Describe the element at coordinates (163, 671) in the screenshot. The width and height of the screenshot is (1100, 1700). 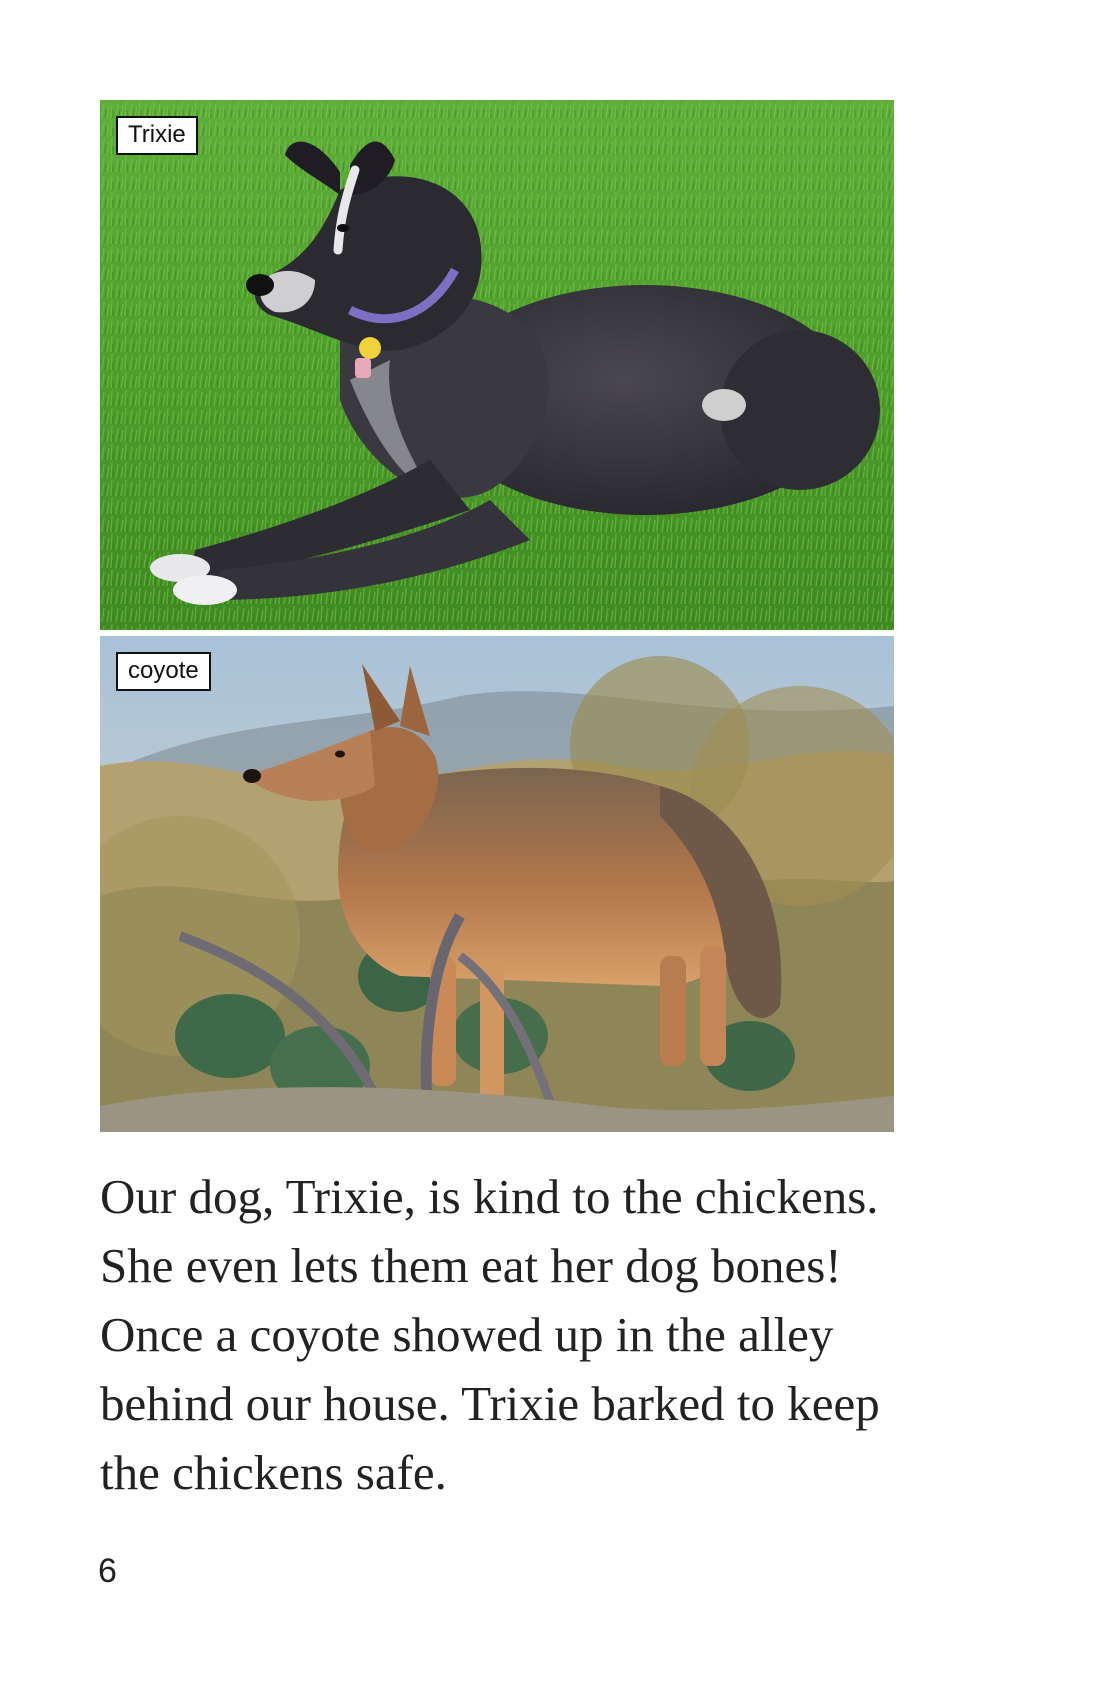
I see `photo-caption: coyote` at that location.